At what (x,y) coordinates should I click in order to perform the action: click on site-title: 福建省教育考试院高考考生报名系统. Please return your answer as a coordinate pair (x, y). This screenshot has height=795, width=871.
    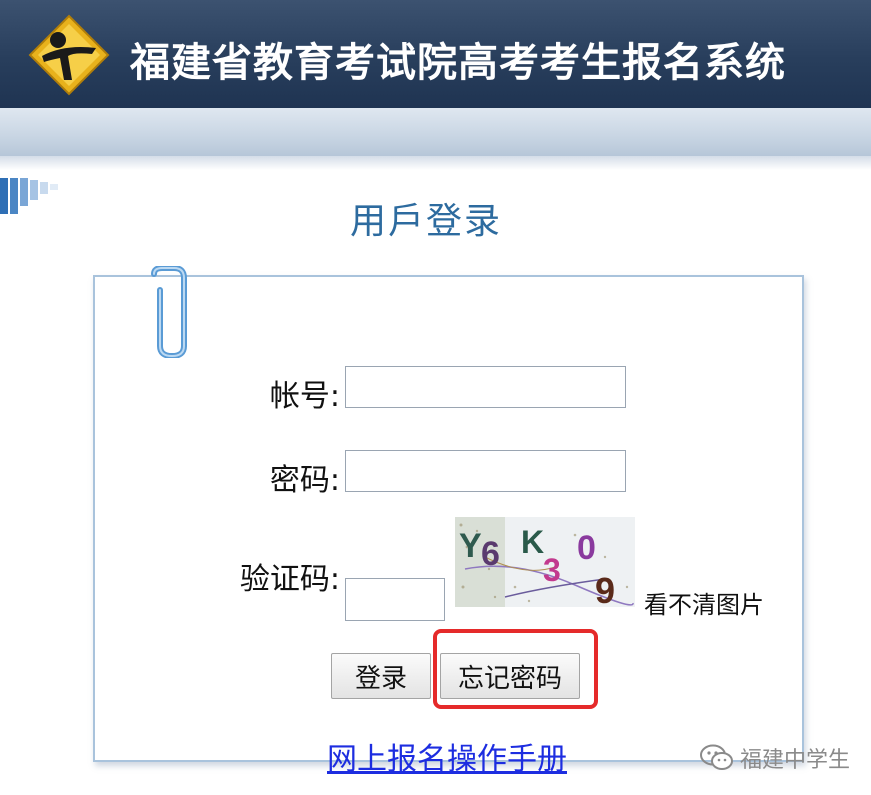
    Looking at the image, I should click on (458, 63).